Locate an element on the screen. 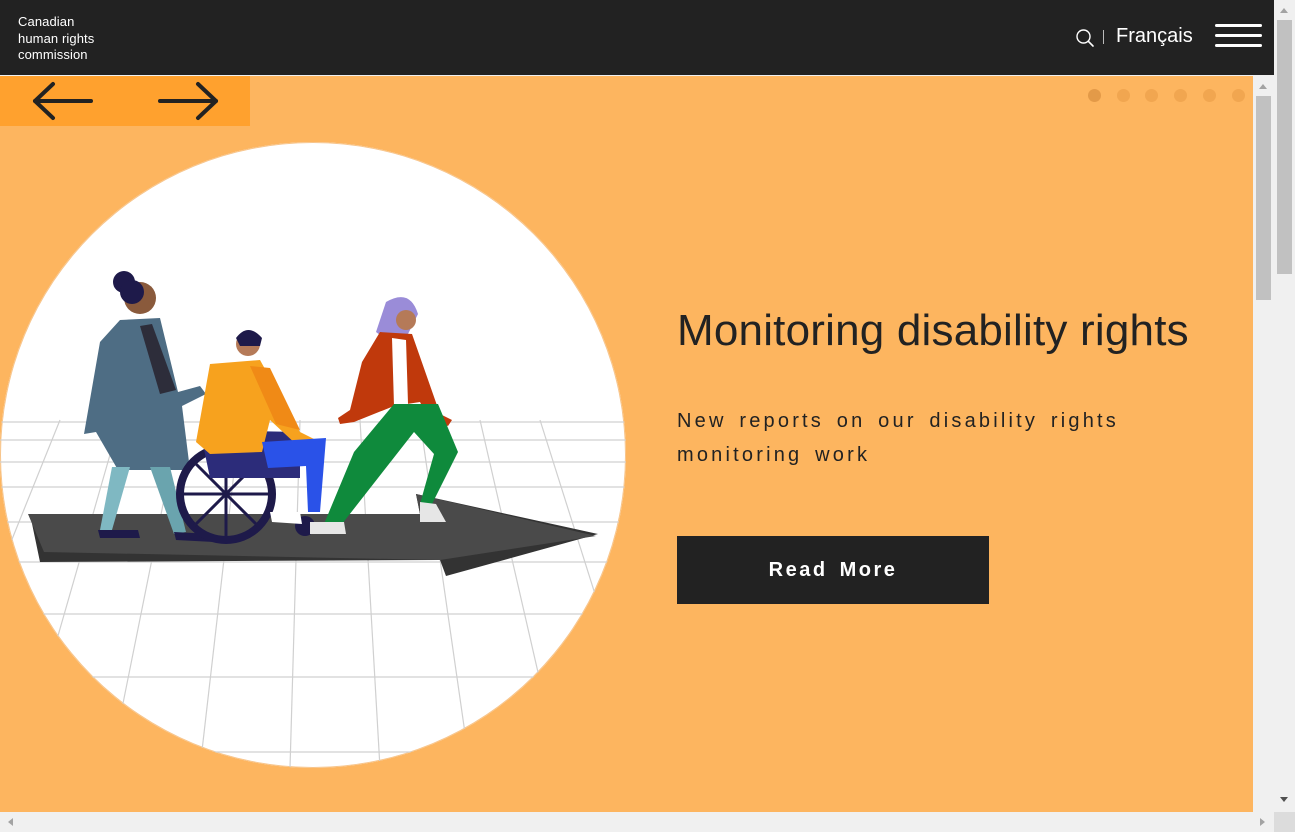  slide-title: Monitoring disability rights is located at coordinates (933, 330).